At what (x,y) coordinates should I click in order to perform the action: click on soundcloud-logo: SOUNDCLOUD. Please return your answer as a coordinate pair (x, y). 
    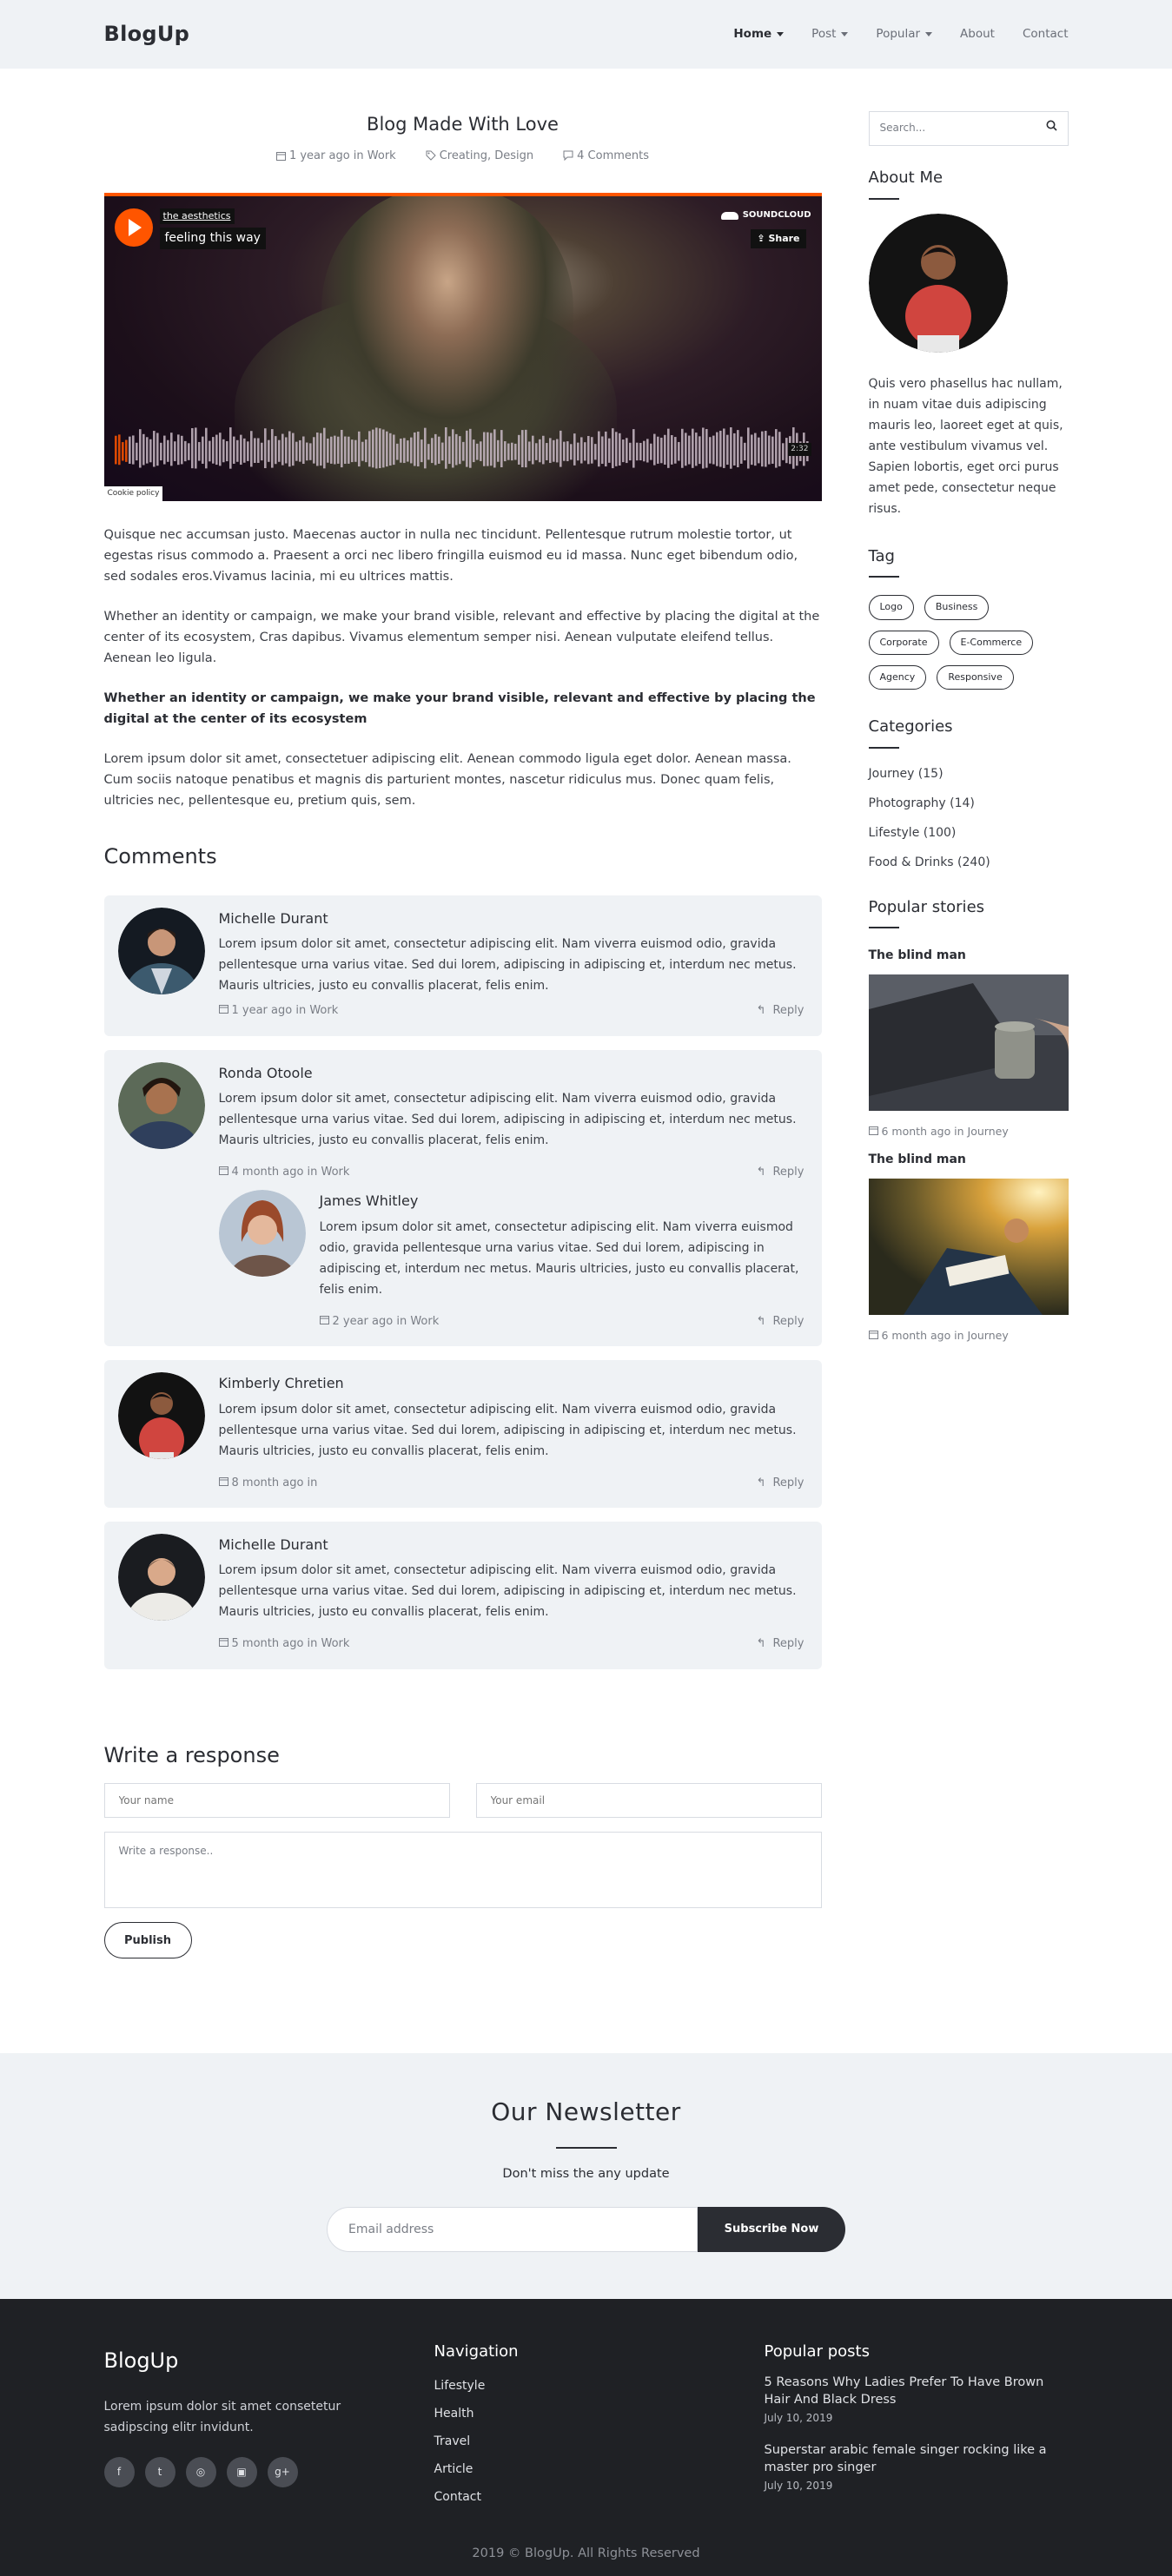
    Looking at the image, I should click on (766, 216).